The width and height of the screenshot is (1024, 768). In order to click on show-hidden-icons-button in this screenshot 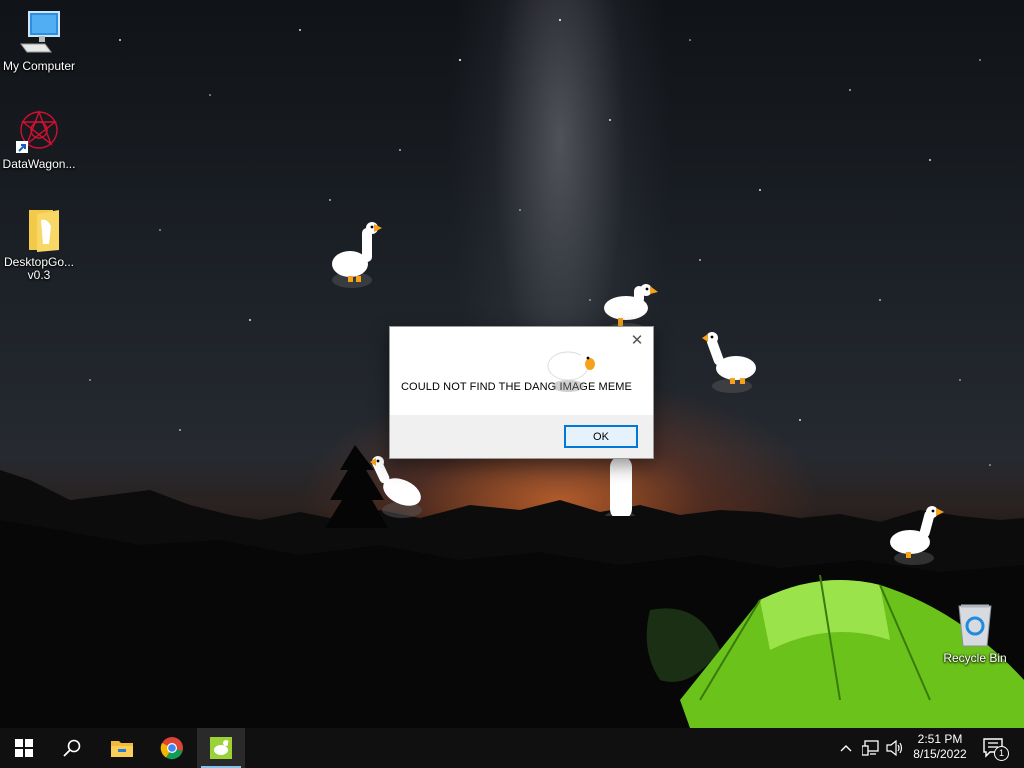, I will do `click(846, 748)`.